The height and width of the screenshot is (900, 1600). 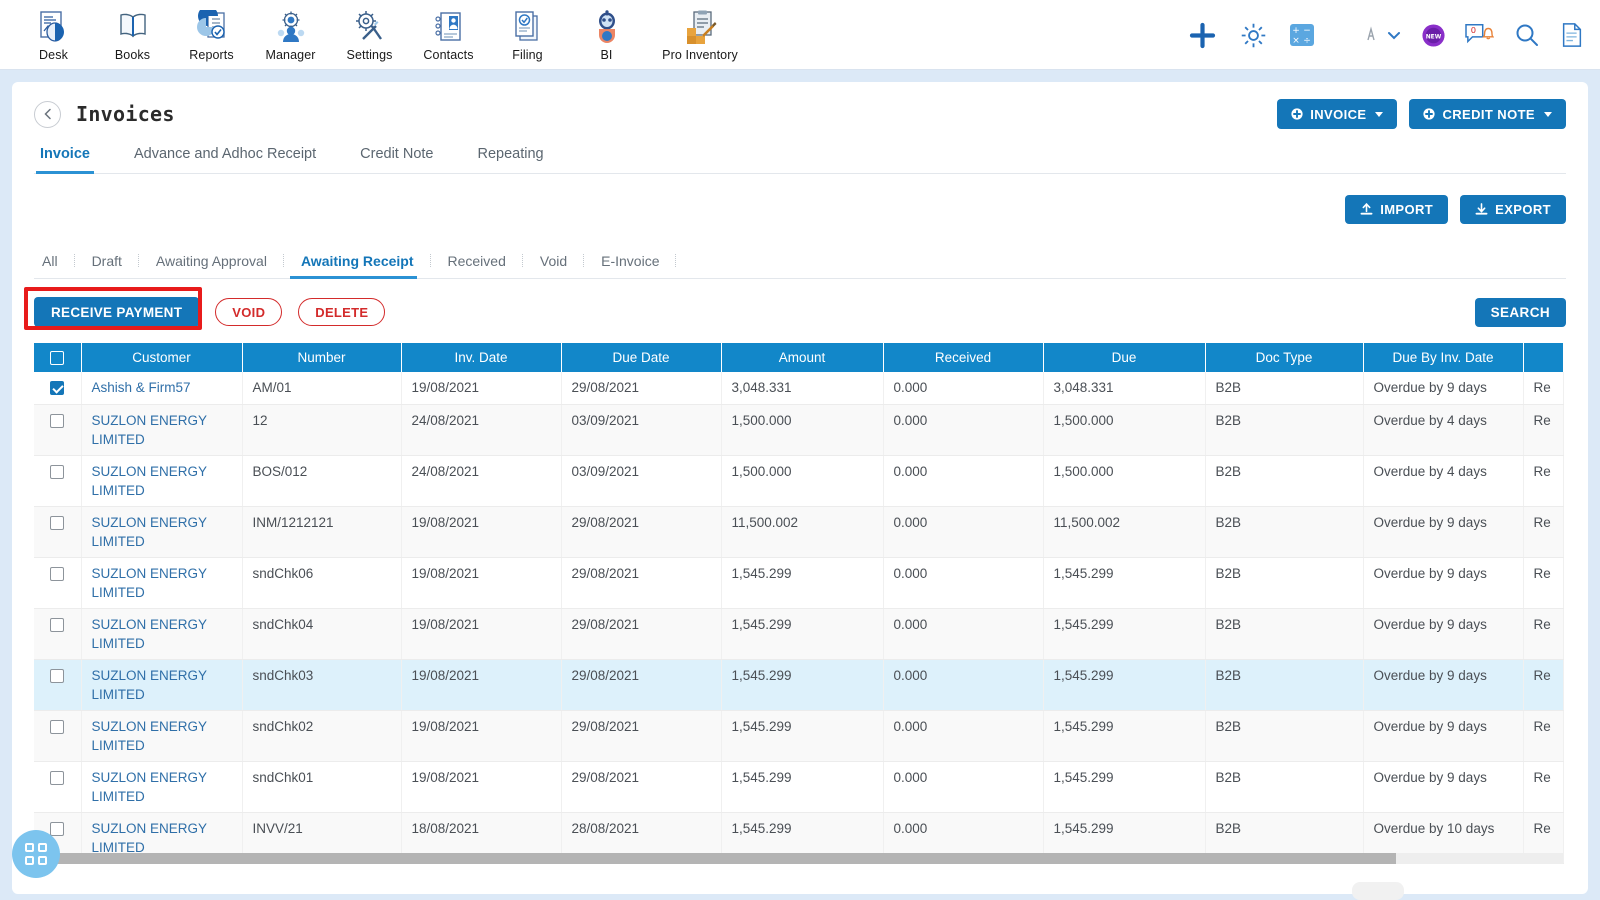 I want to click on nav-app-books: Books, so click(x=132, y=34).